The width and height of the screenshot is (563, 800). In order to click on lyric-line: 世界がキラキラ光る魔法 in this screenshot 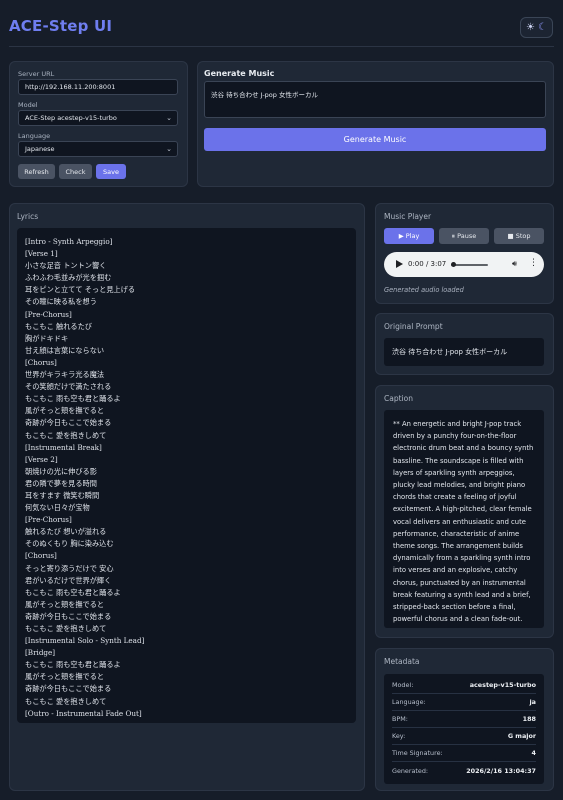, I will do `click(65, 375)`.